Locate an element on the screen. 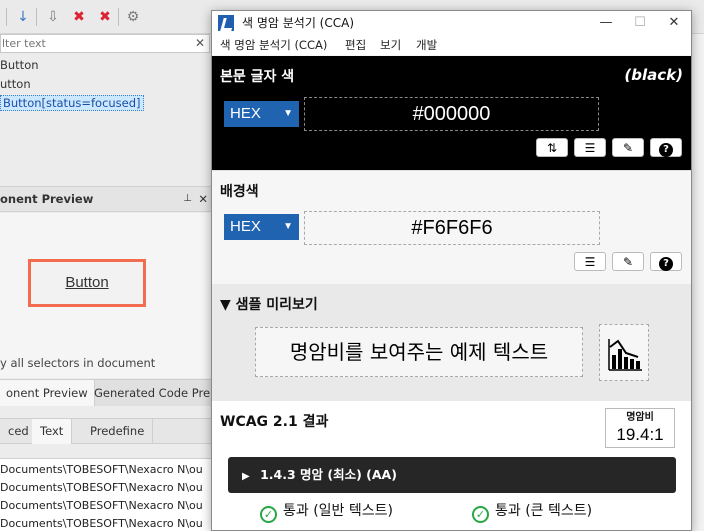 This screenshot has width=704, height=531. pin-icon: ⊥ is located at coordinates (187, 199).